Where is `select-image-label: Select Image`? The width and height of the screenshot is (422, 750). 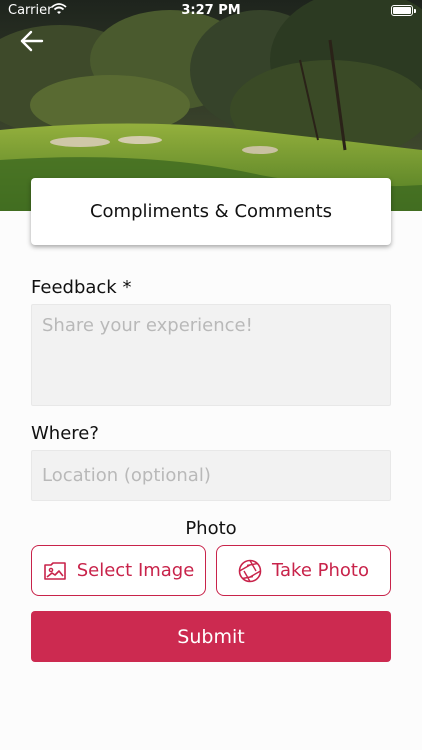
select-image-label: Select Image is located at coordinates (135, 570).